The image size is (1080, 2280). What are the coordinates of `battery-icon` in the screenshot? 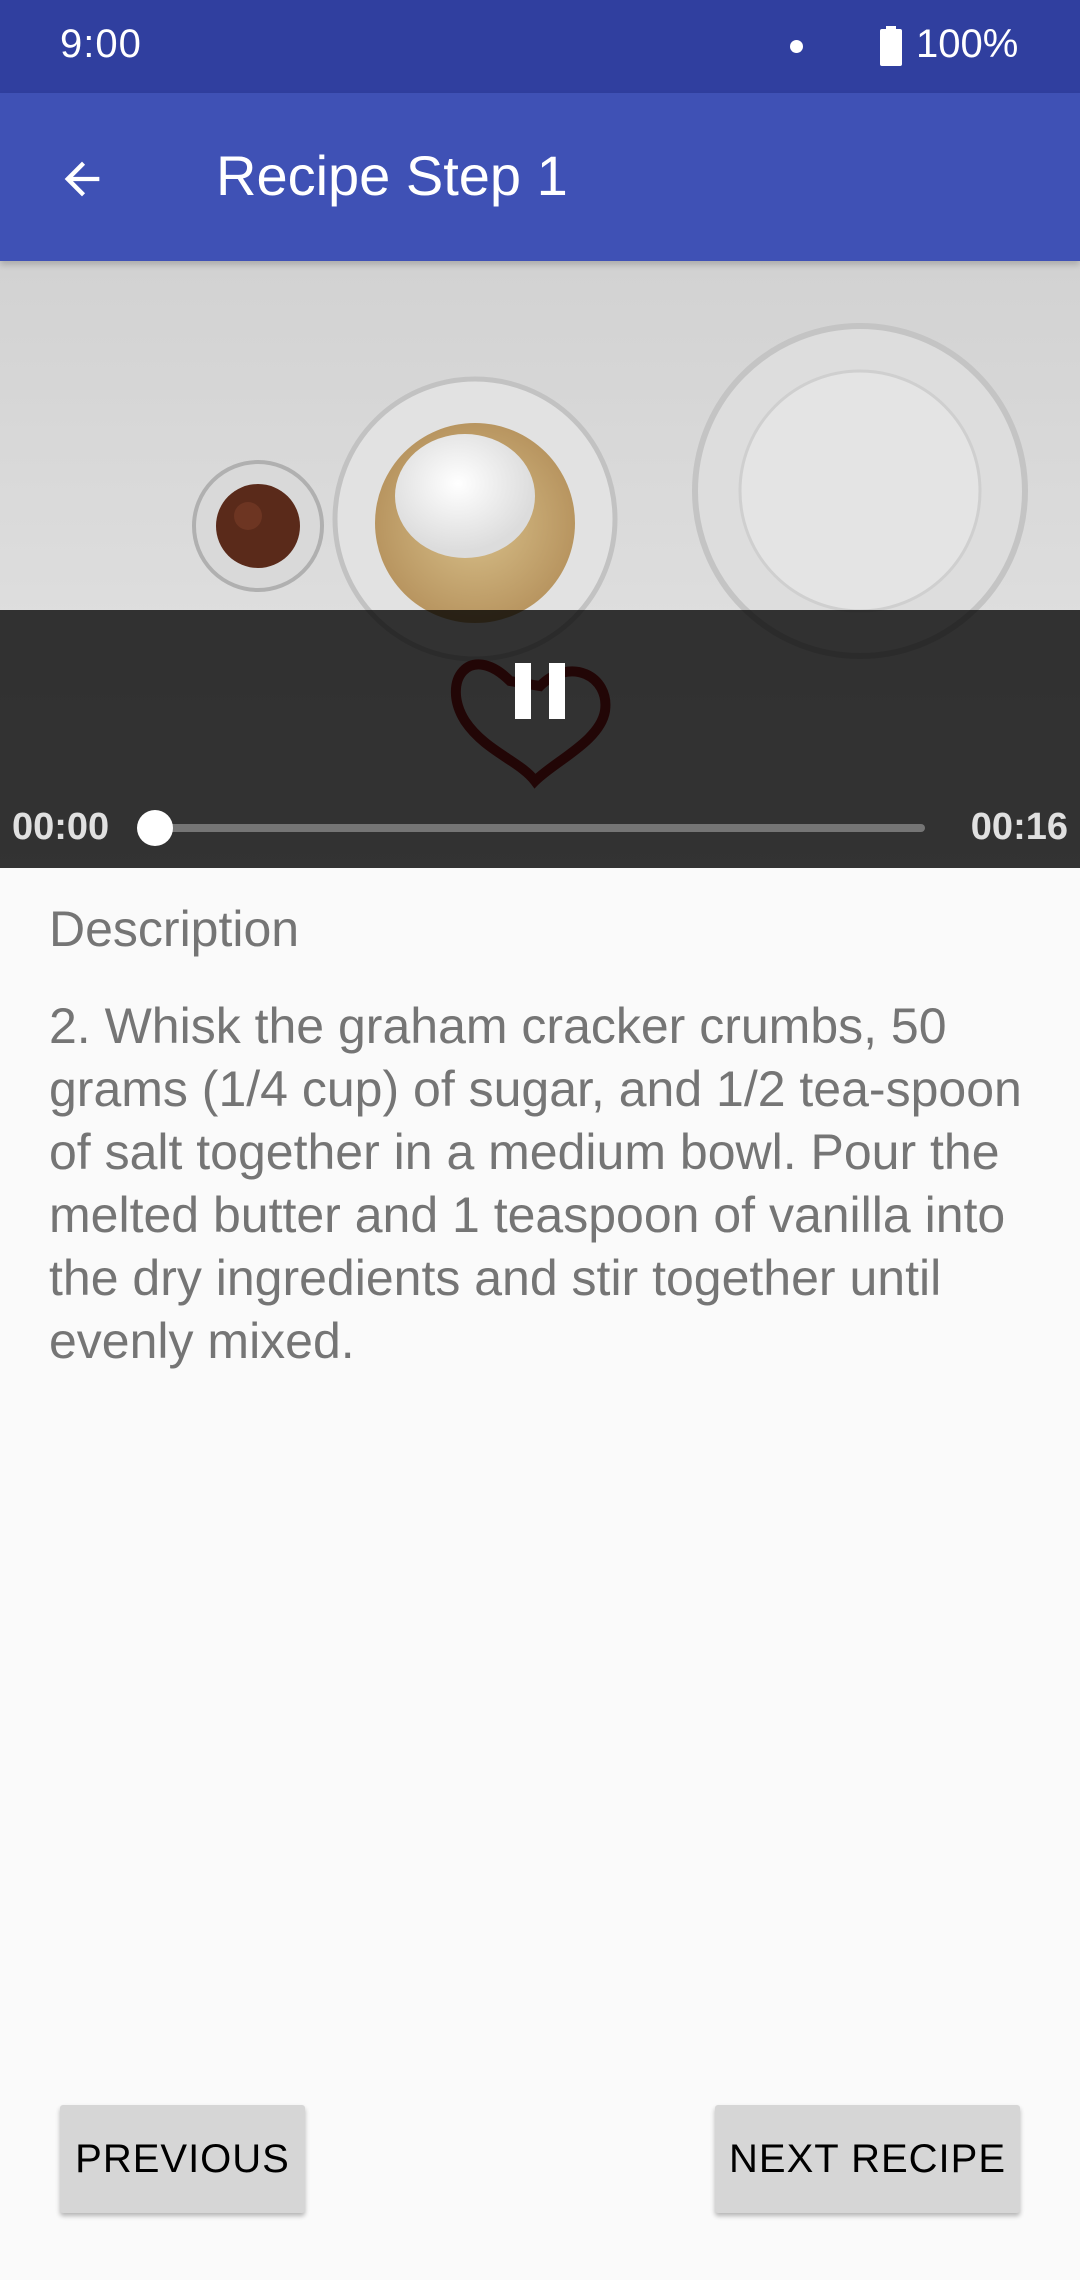 It's located at (891, 46).